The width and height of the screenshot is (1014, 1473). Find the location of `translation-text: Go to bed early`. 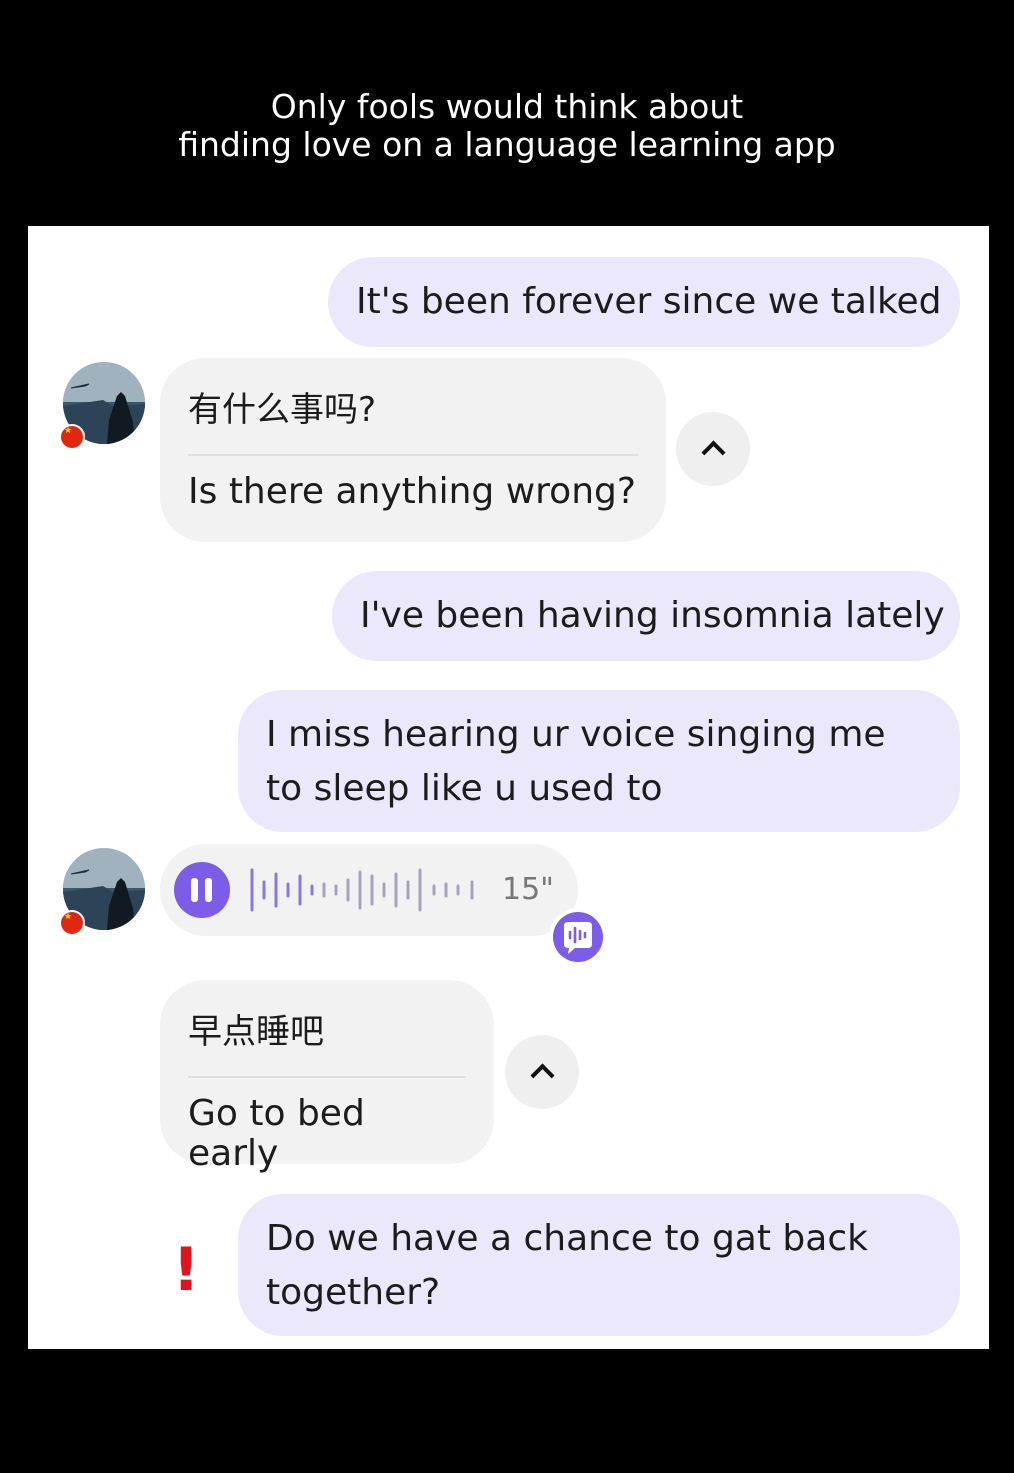

translation-text: Go to bed early is located at coordinates (276, 1133).